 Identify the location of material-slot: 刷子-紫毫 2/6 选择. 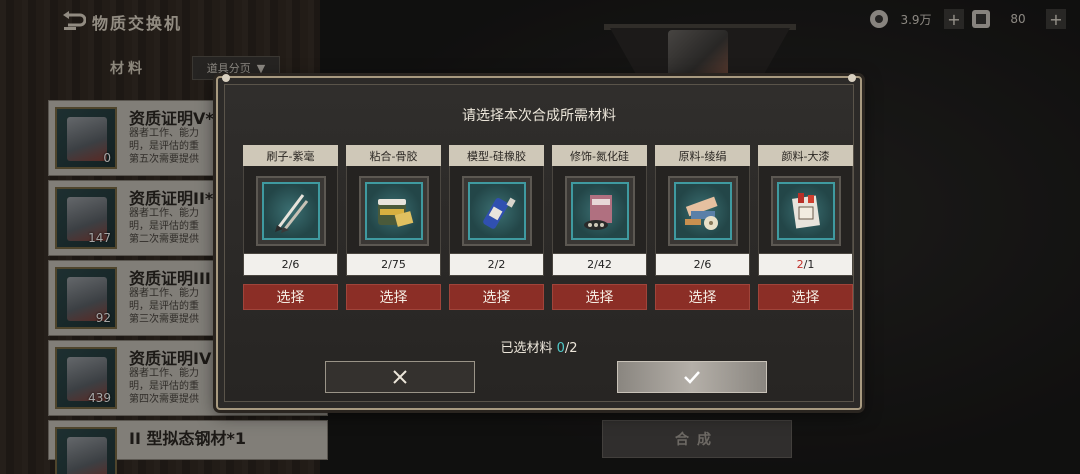
(290, 227).